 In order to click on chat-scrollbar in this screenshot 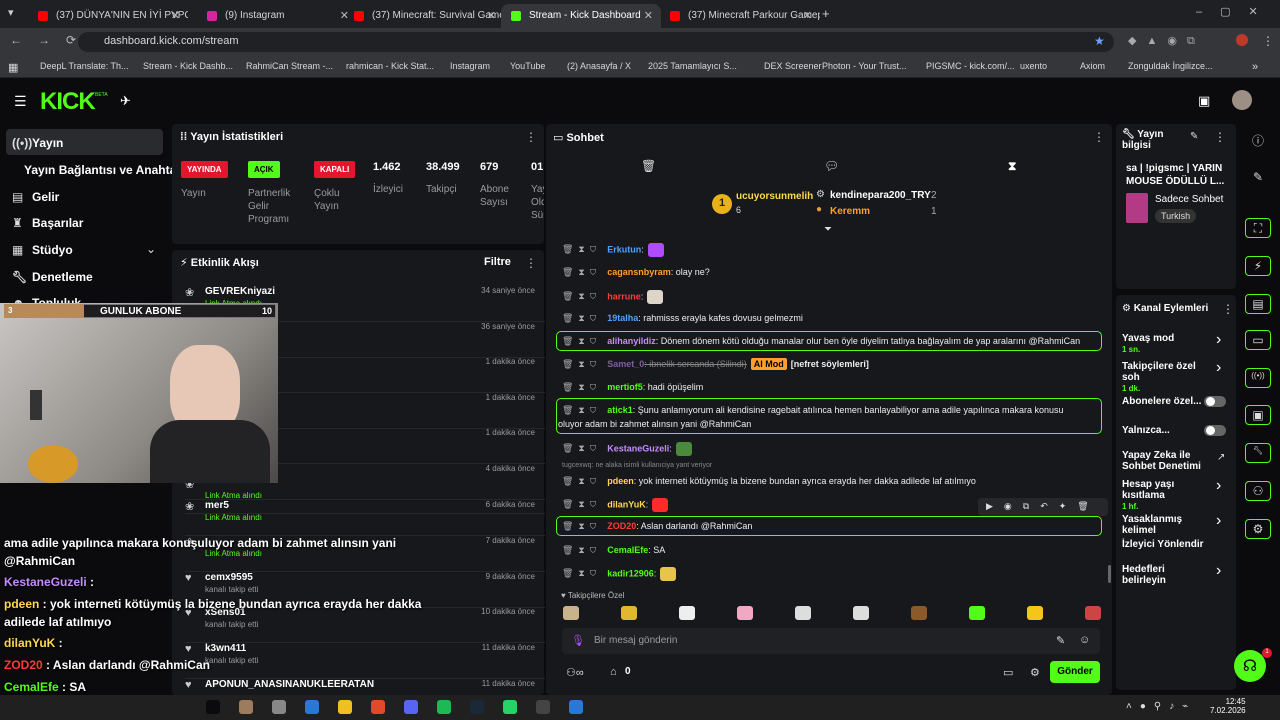, I will do `click(1109, 574)`.